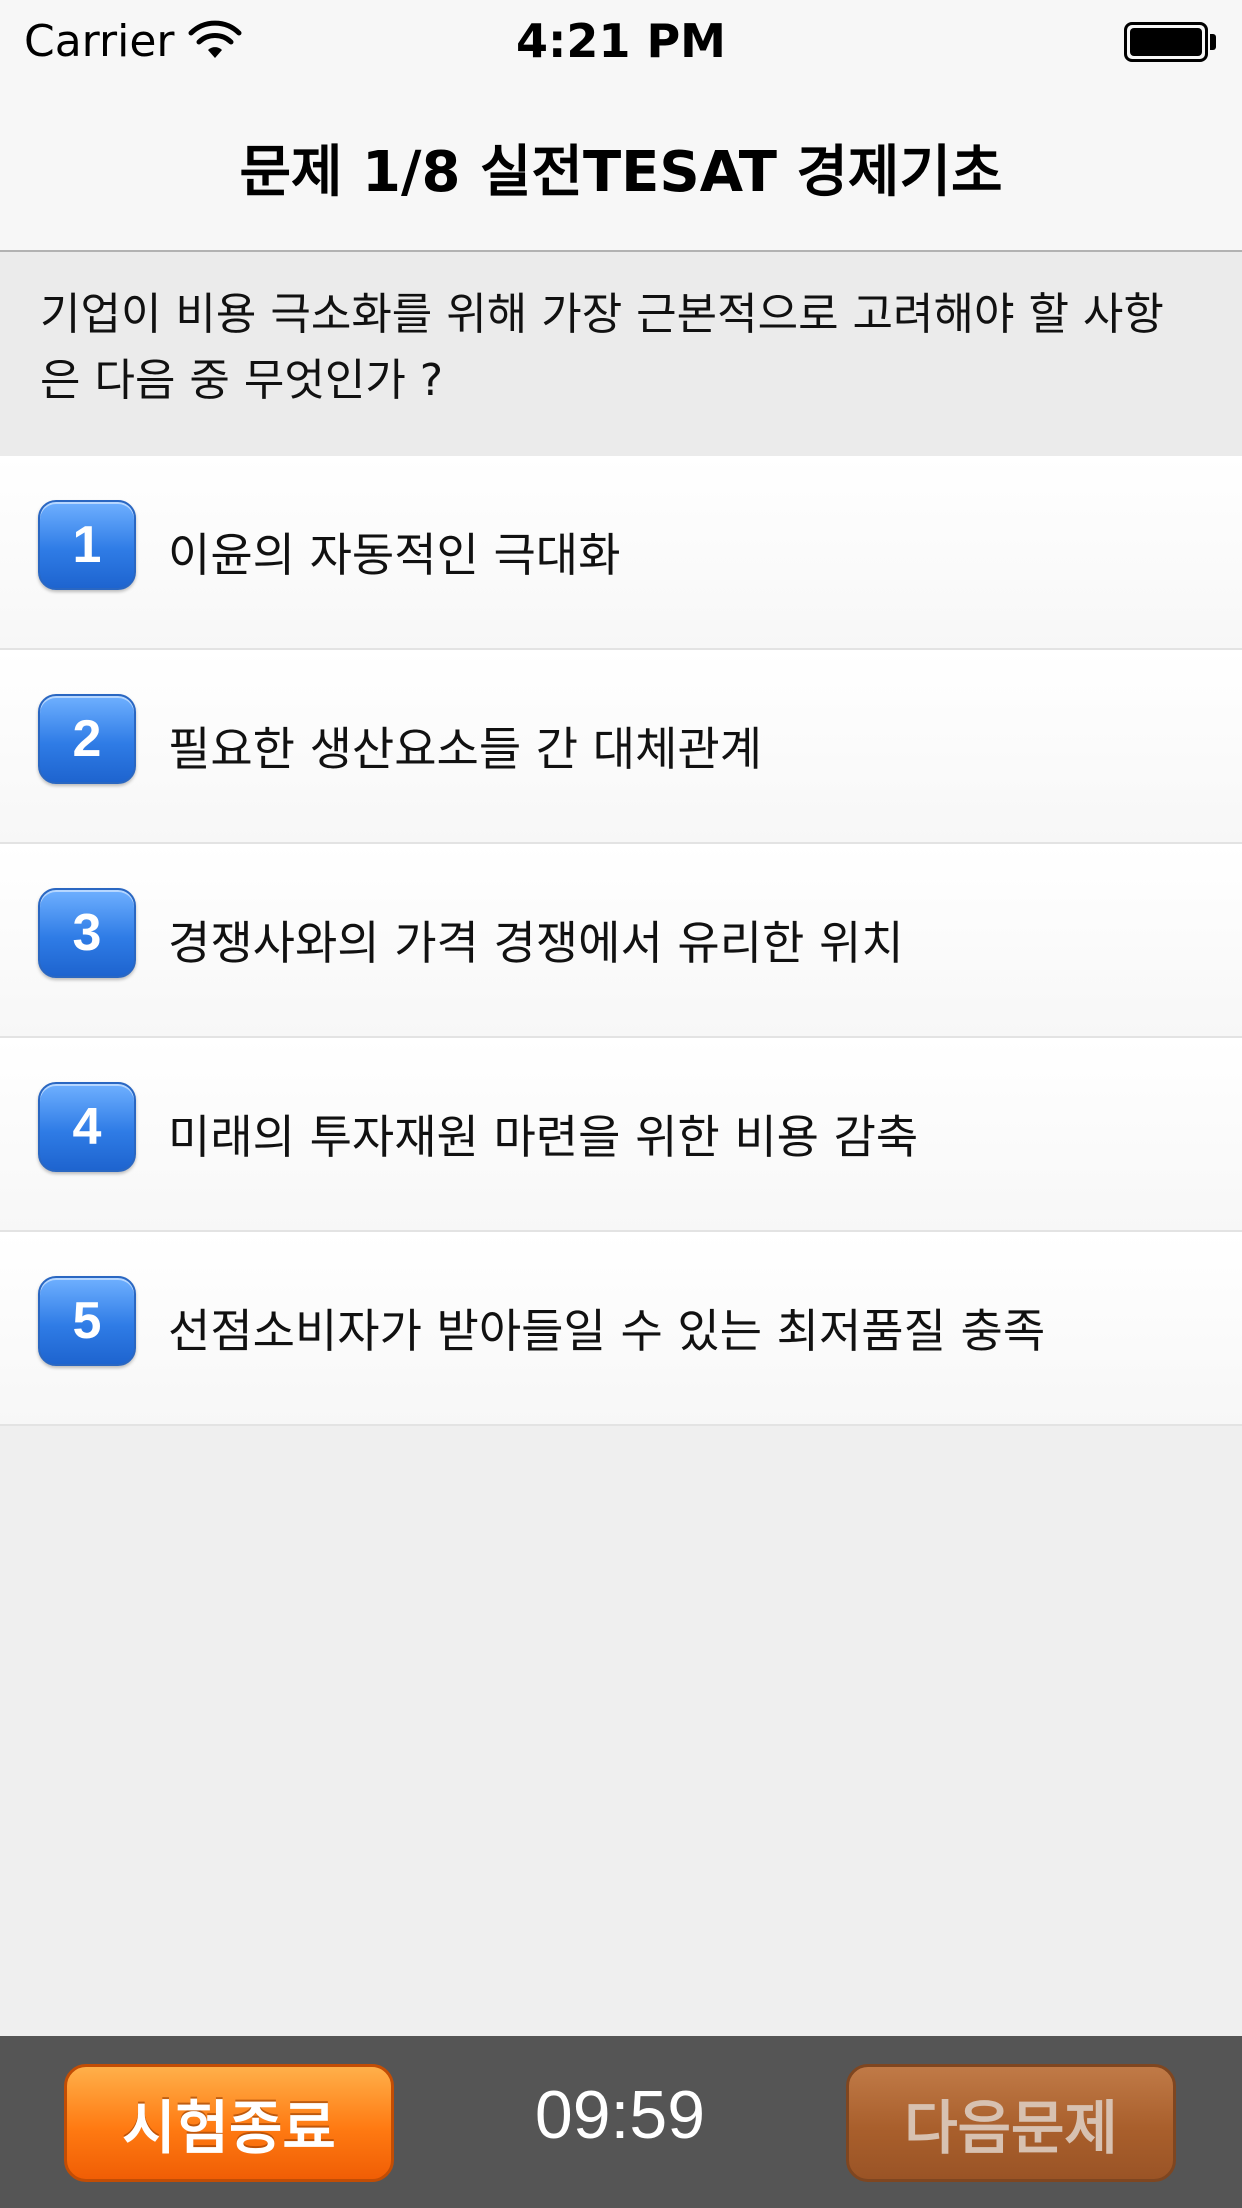 The width and height of the screenshot is (1242, 2208). Describe the element at coordinates (87, 1321) in the screenshot. I see `option-number-badge: 5` at that location.